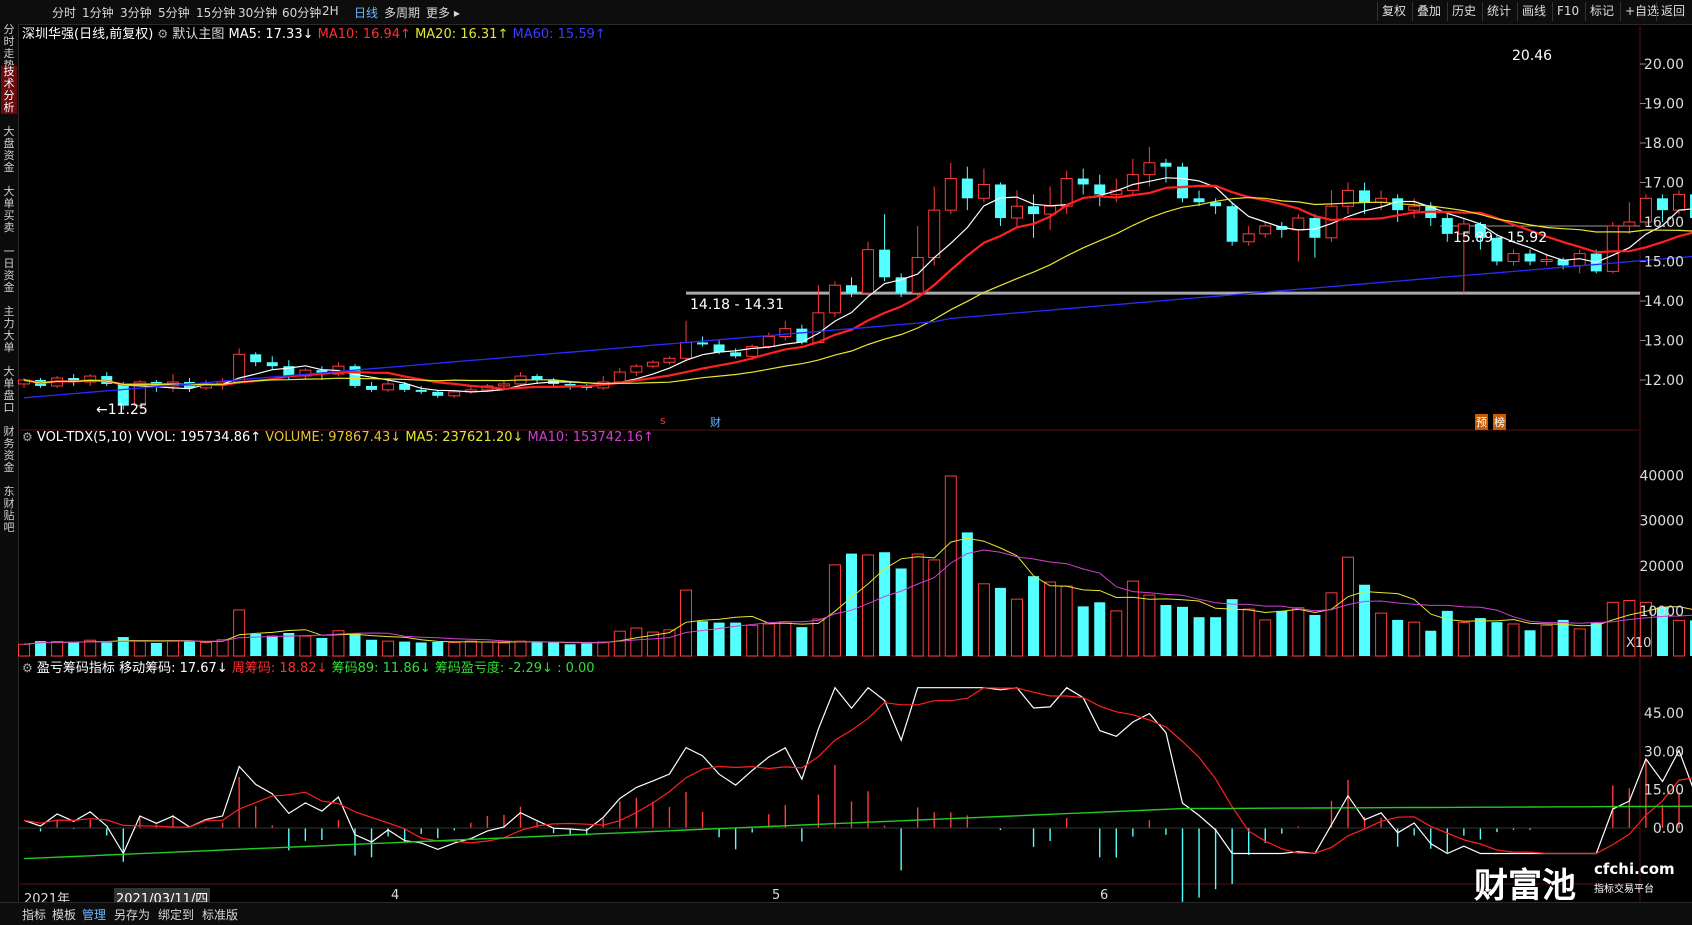 The image size is (1692, 925). What do you see at coordinates (76, 668) in the screenshot?
I see `chip-indicator-name: 盈亏筹码指标` at bounding box center [76, 668].